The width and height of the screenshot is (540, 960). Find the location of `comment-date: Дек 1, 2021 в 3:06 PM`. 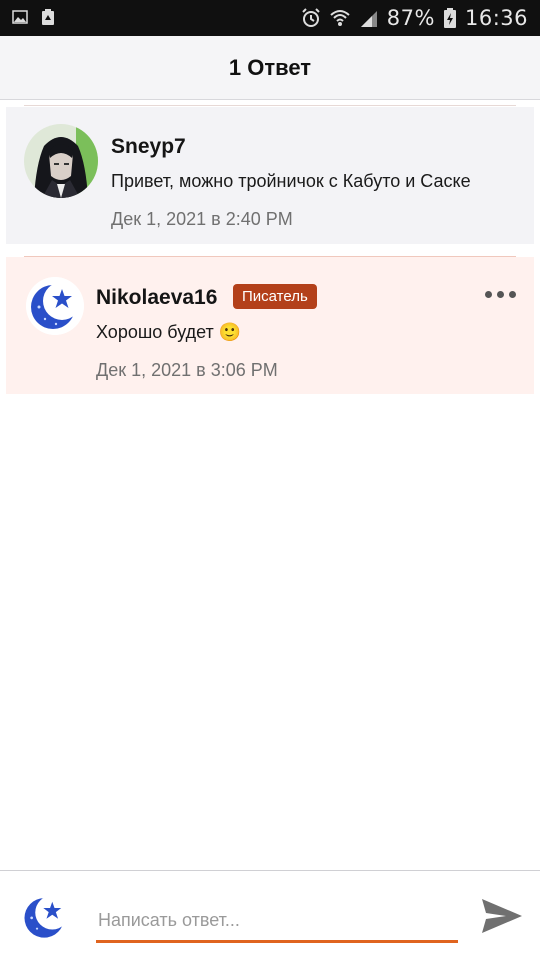

comment-date: Дек 1, 2021 в 3:06 PM is located at coordinates (187, 370).